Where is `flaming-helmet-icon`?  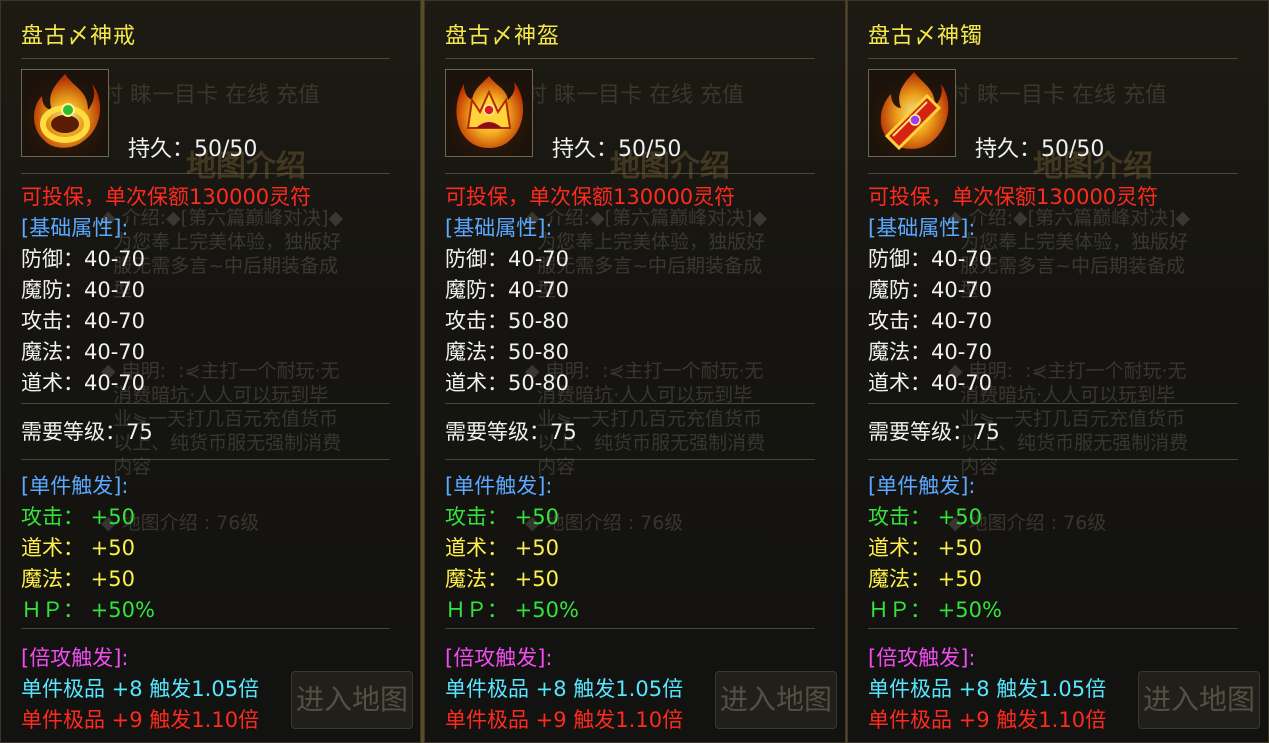 flaming-helmet-icon is located at coordinates (489, 113).